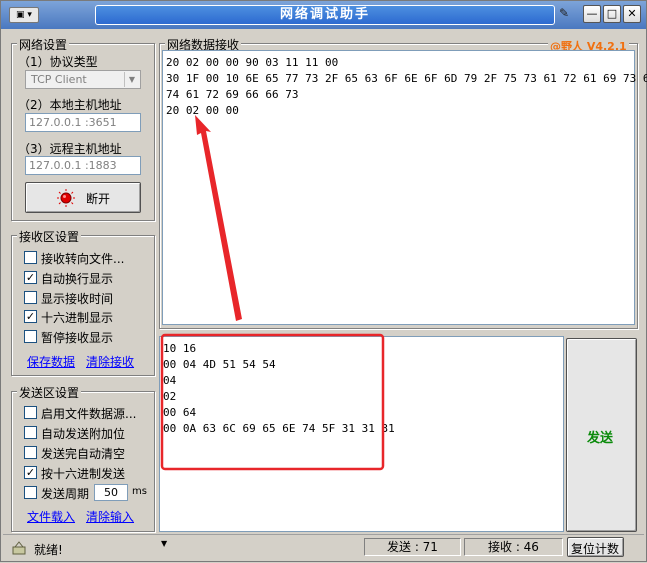 The image size is (647, 563). What do you see at coordinates (218, 218) in the screenshot?
I see `annotation-arrow` at bounding box center [218, 218].